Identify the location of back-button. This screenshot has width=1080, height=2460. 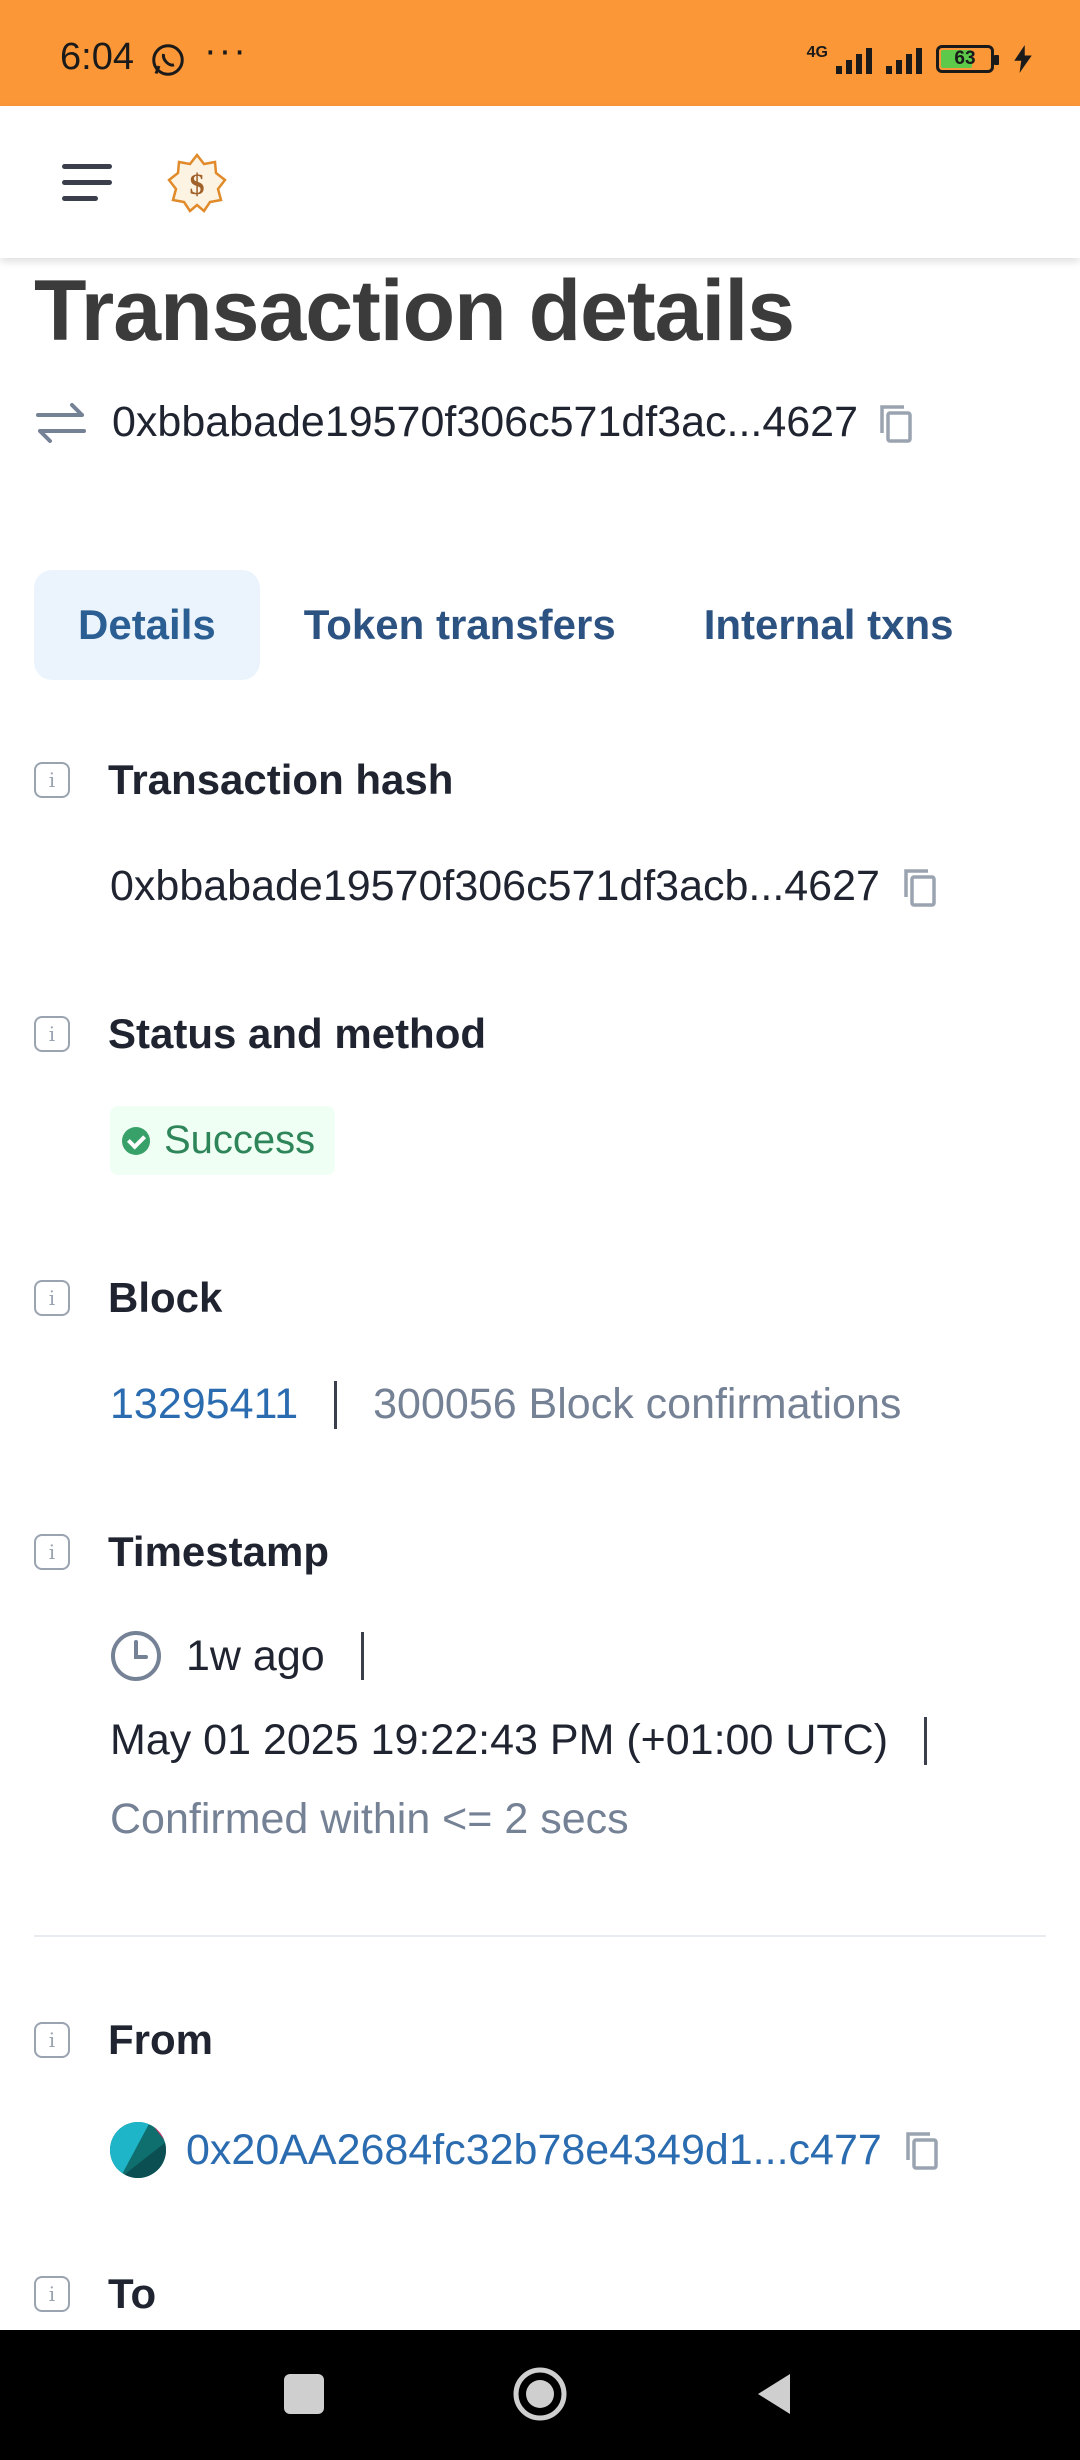
(774, 2394).